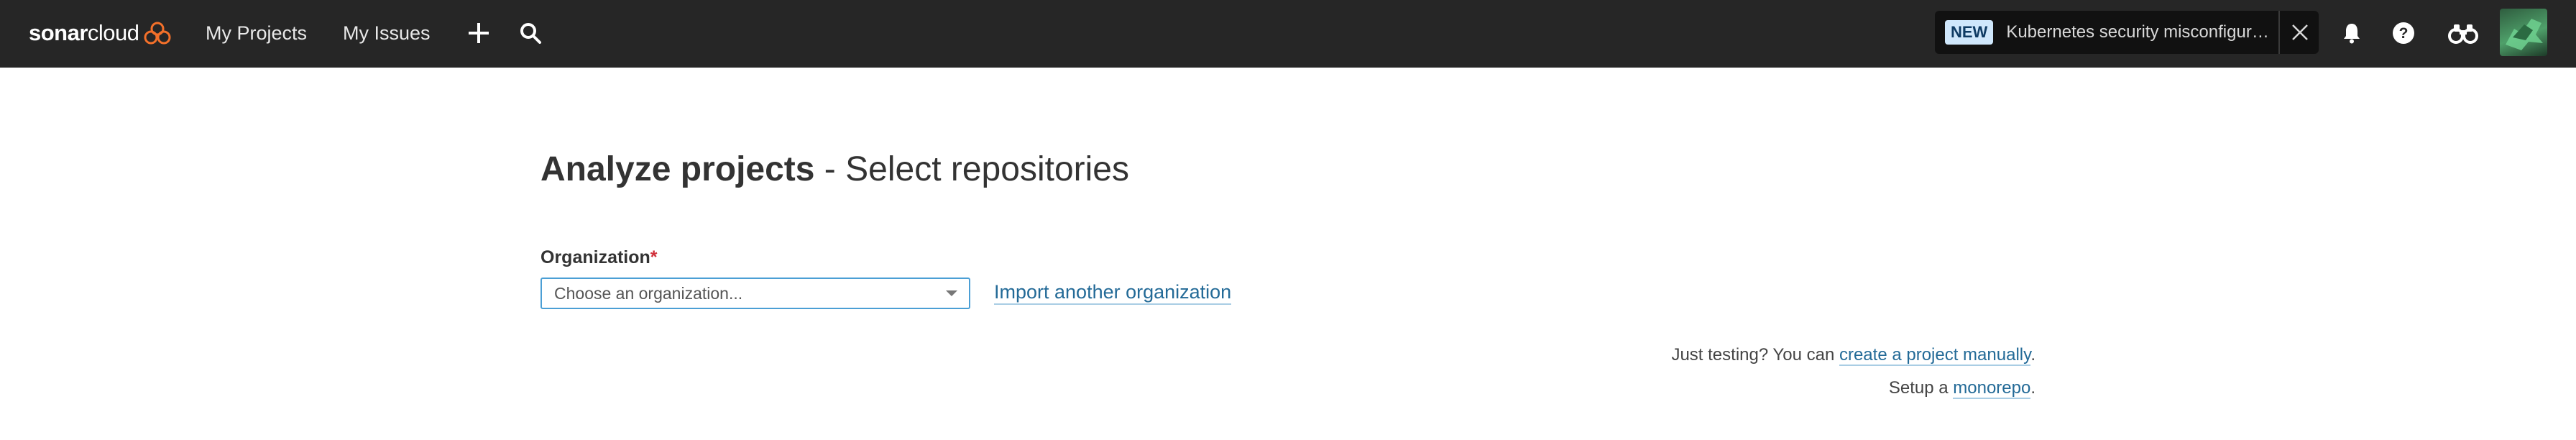 The image size is (2576, 440). I want to click on nav-my-issues: My Issues, so click(387, 33).